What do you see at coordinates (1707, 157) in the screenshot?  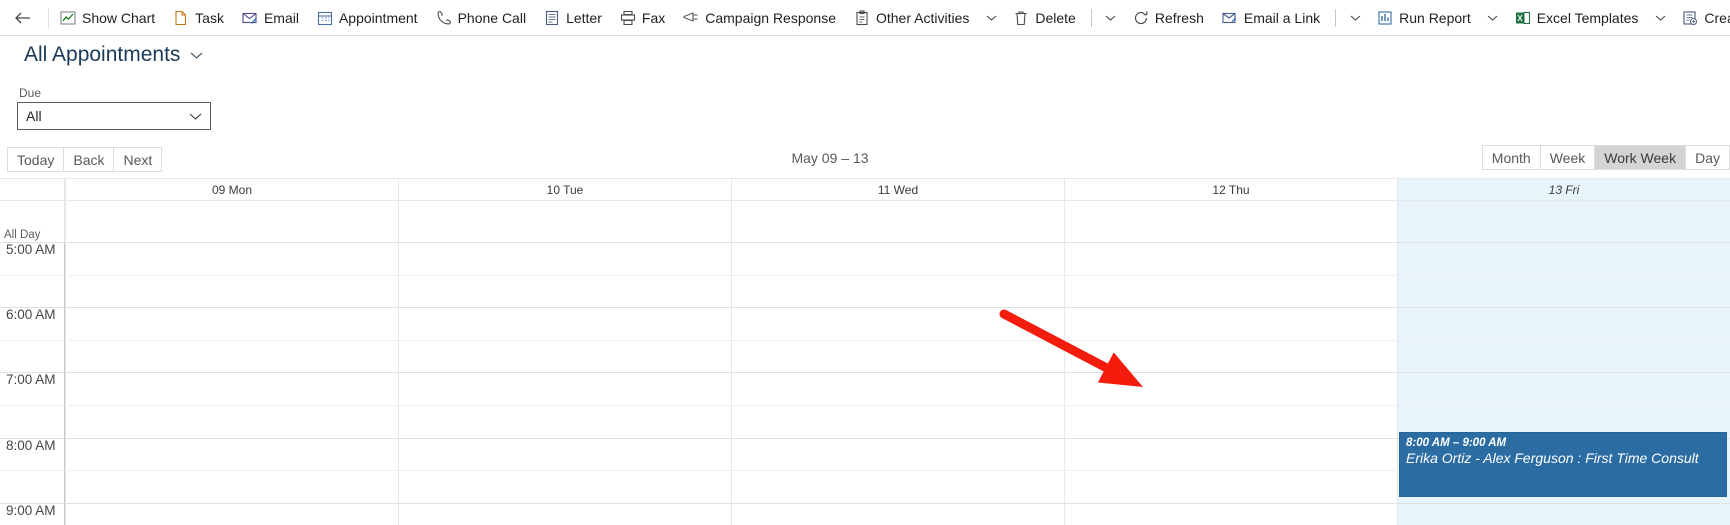 I see `view-button-day: Day` at bounding box center [1707, 157].